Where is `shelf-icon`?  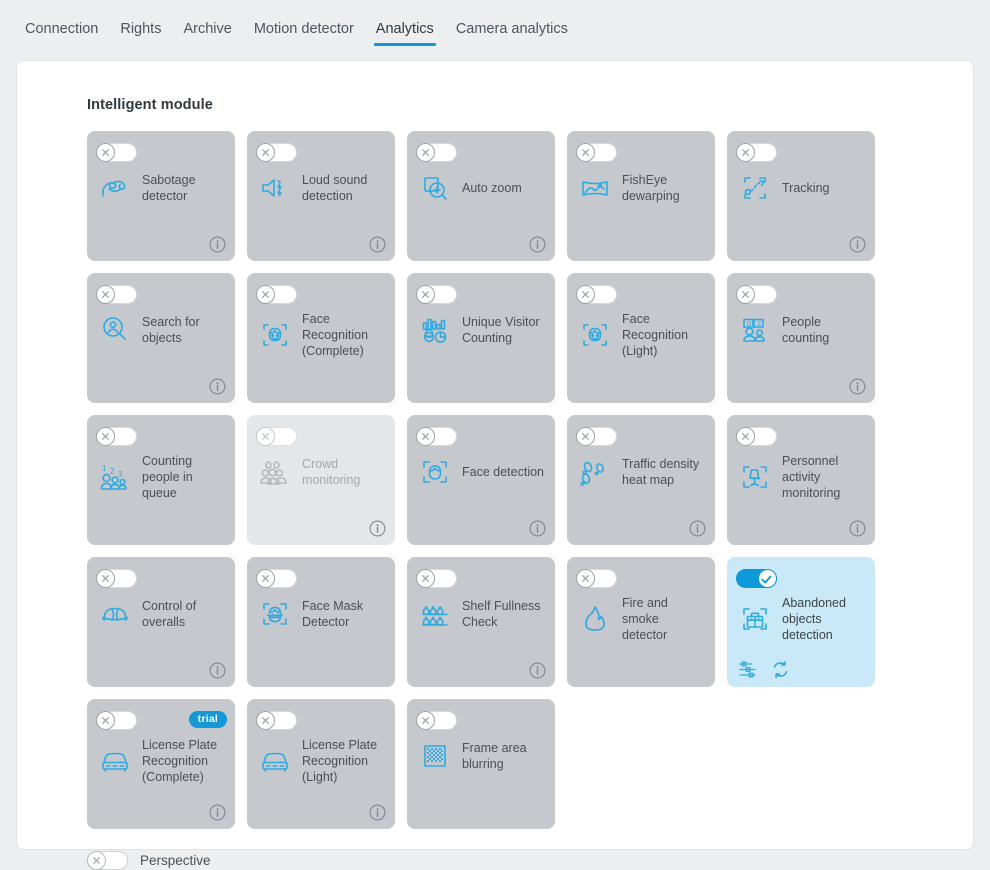 shelf-icon is located at coordinates (435, 614).